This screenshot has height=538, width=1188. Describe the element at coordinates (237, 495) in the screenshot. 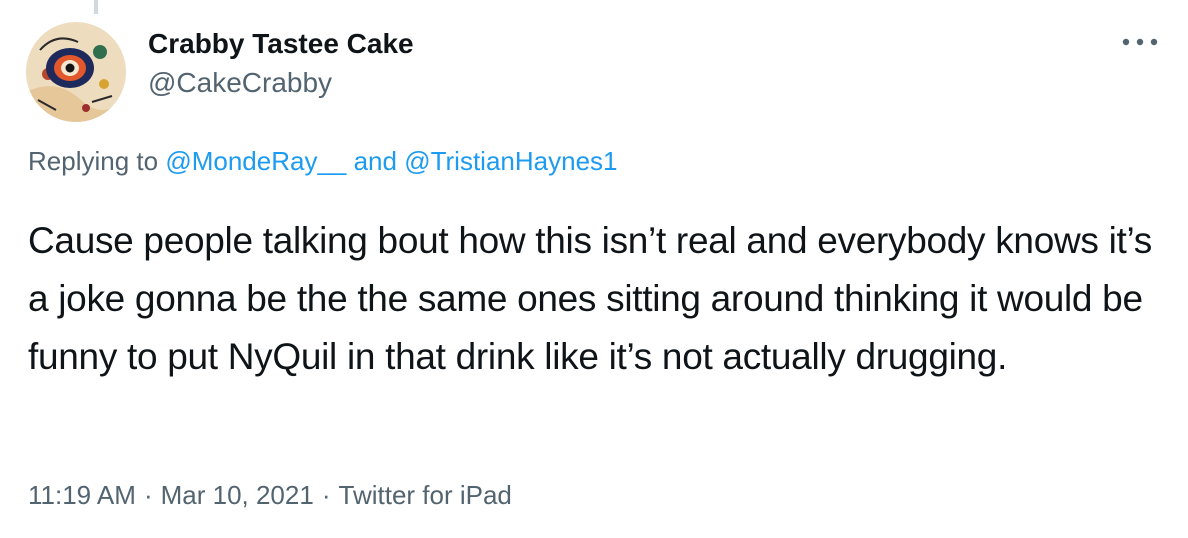

I see `tweet-date: Mar 10, 2021` at that location.